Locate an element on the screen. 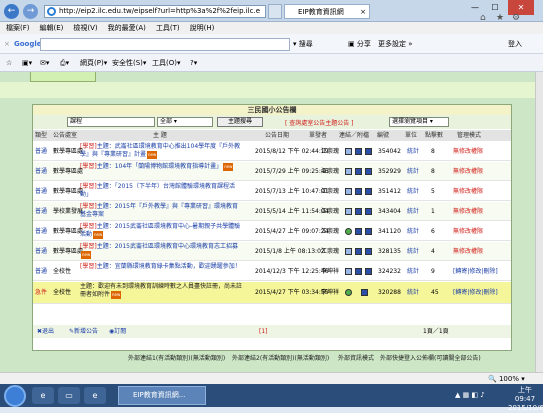  col-date: 公告日期 is located at coordinates (277, 135).